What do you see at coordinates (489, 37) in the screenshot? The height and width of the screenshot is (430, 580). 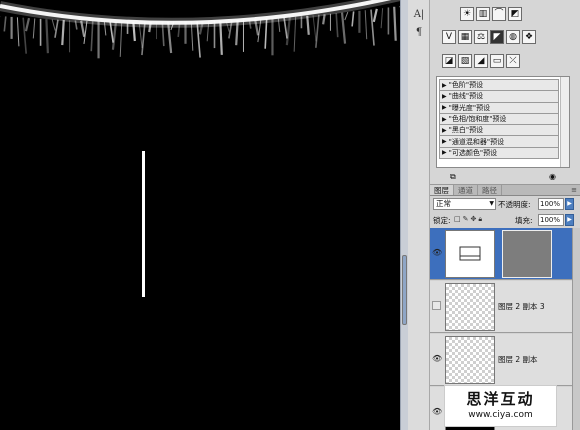 I see `adjustment-icons-row-2: V ▦ ⚖ ◤ ◍ ❖` at bounding box center [489, 37].